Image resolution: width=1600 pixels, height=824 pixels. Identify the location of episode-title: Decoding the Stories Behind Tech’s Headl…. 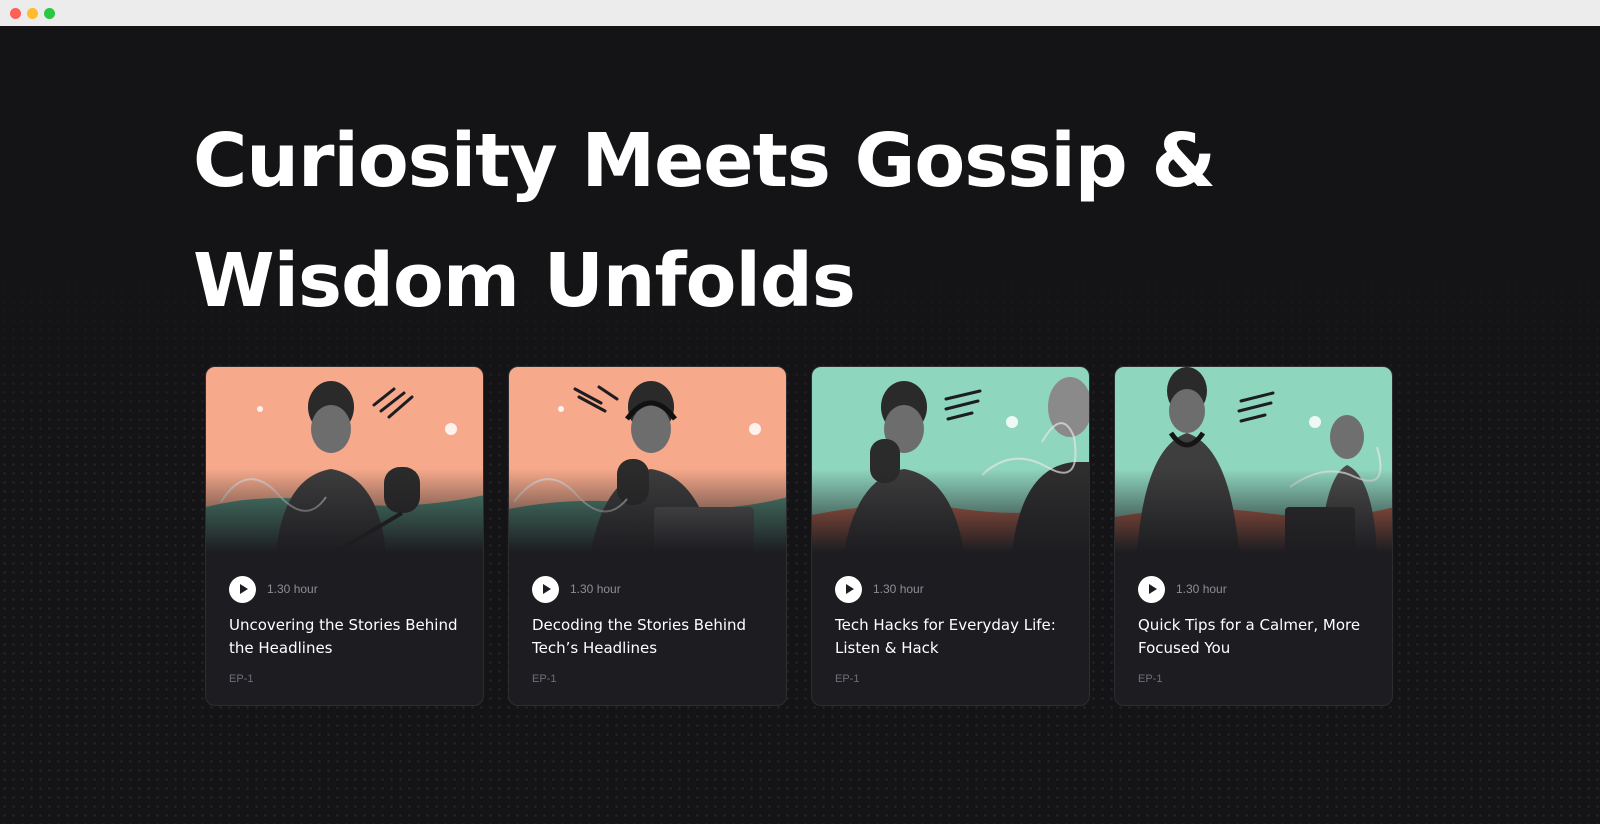
(652, 637).